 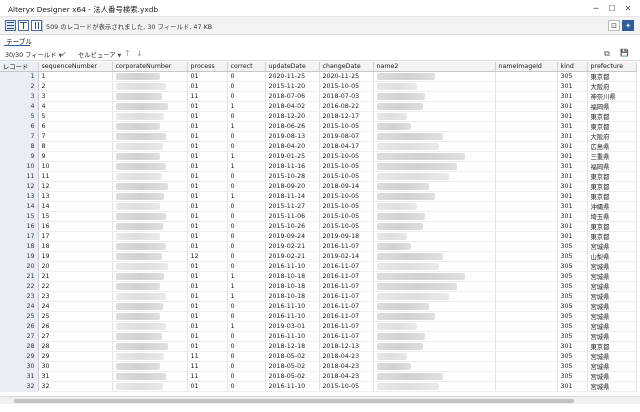 I want to click on cell-レコード: 21, so click(x=19, y=276).